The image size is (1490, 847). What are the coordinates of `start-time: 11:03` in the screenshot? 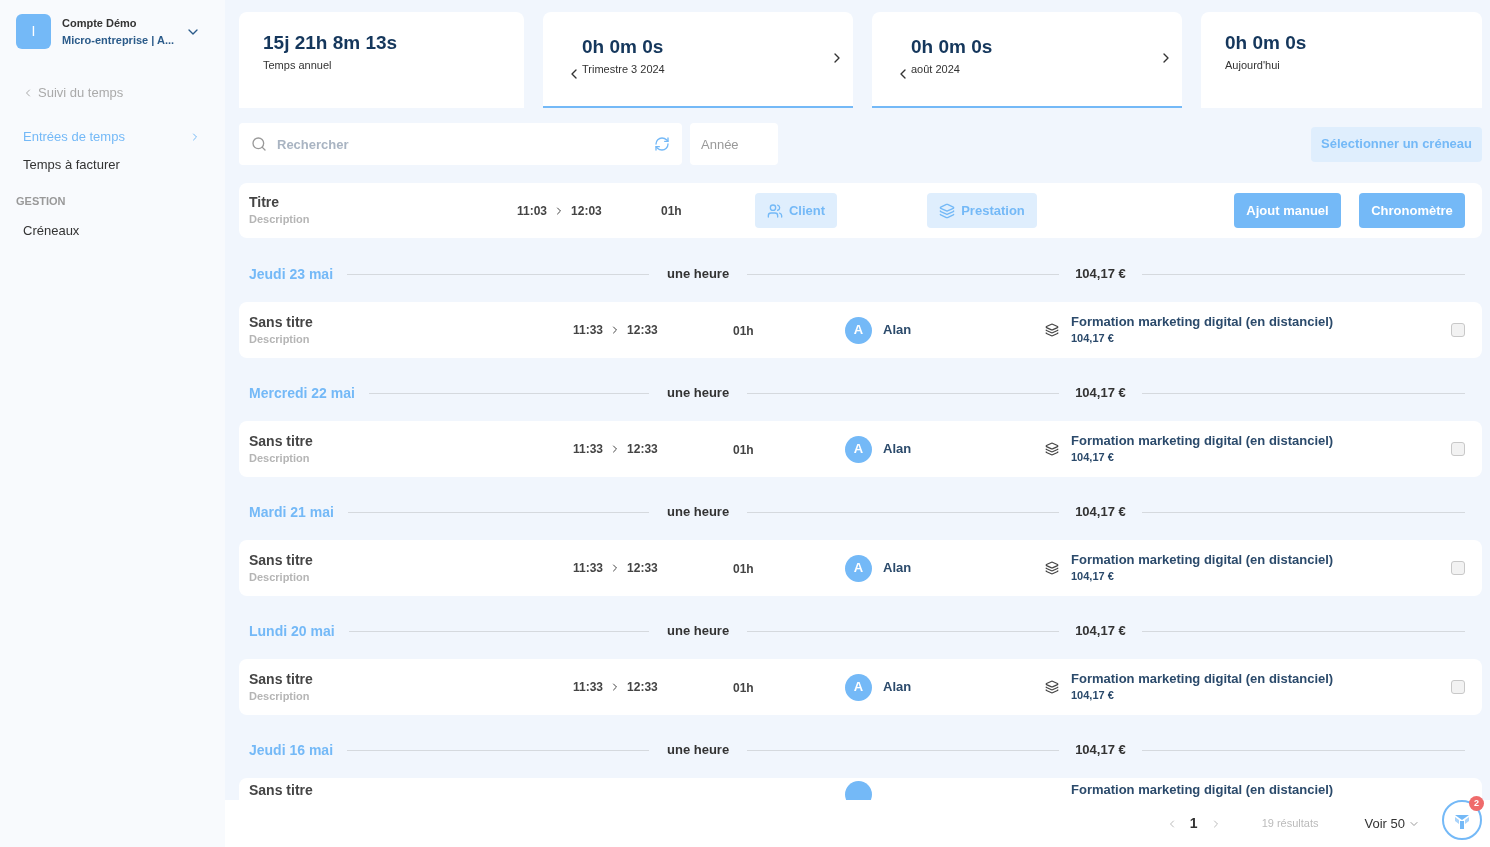 It's located at (532, 210).